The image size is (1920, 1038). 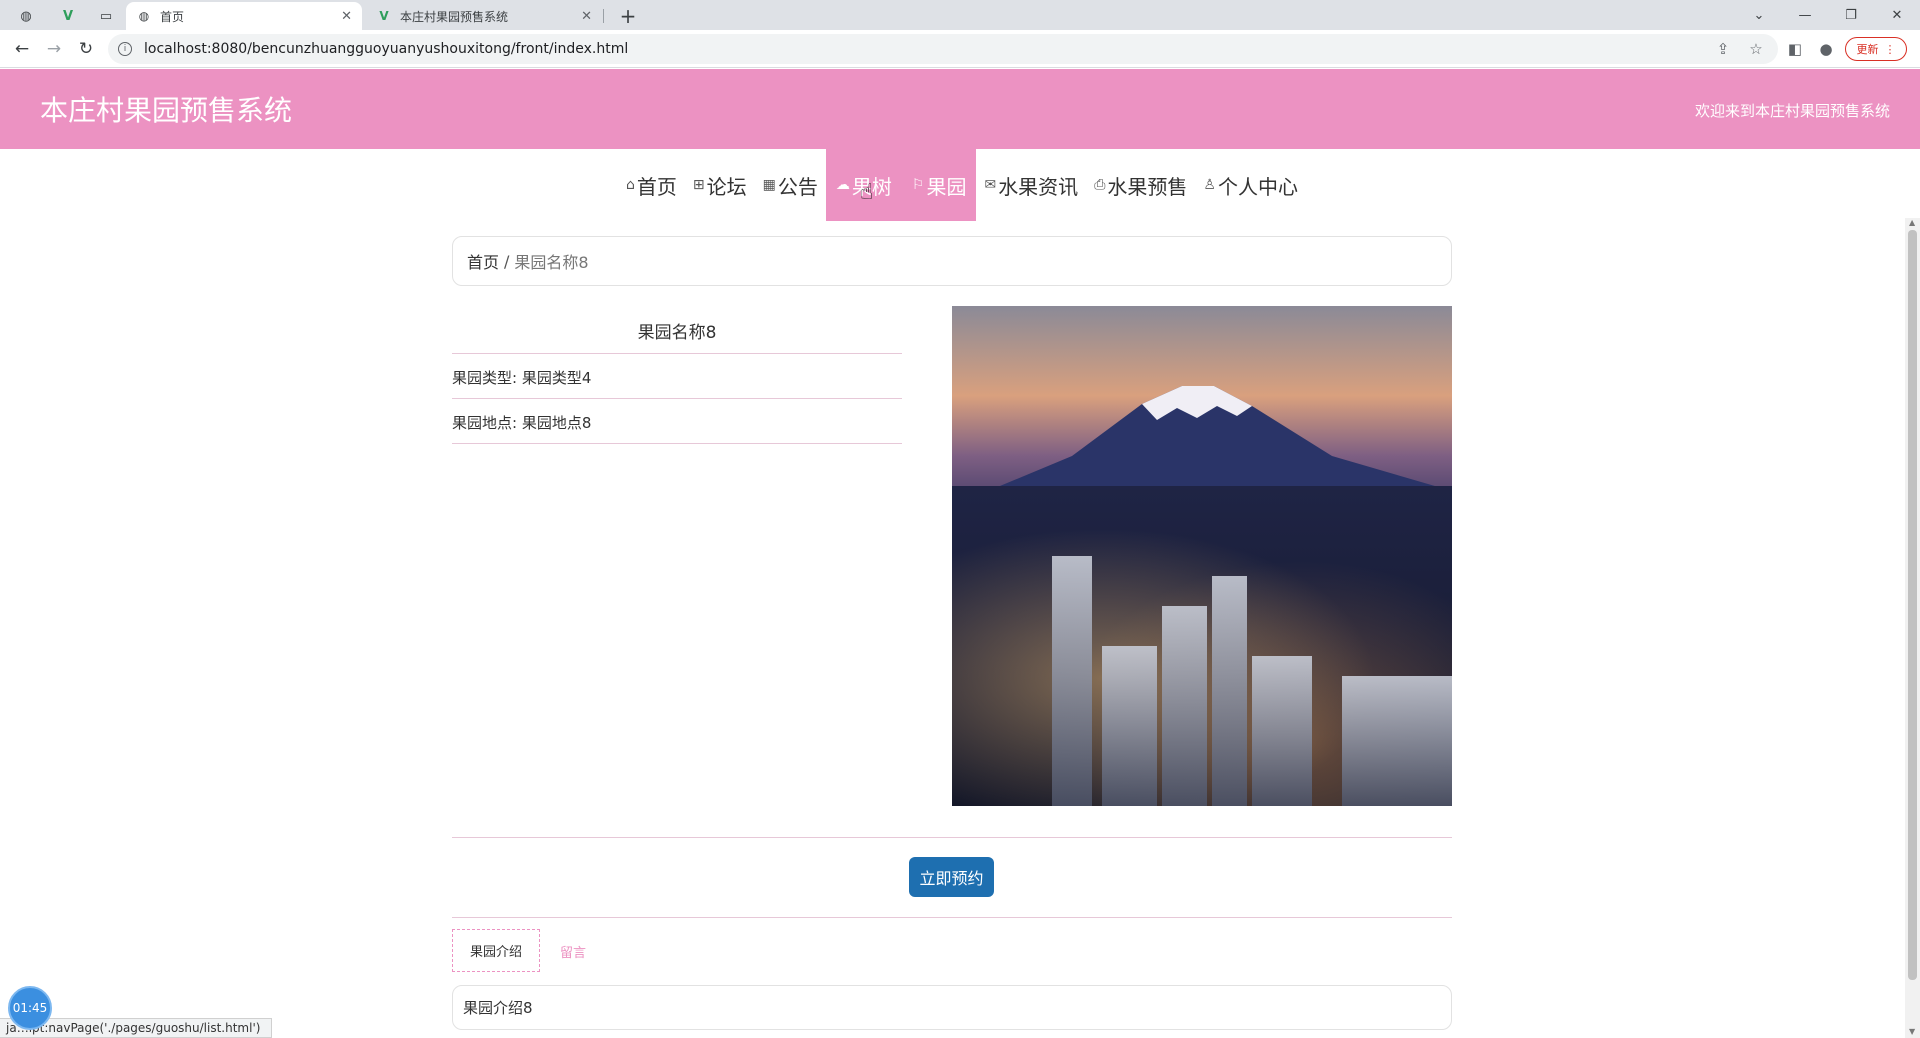 I want to click on forum-icon: ⊞, so click(x=698, y=185).